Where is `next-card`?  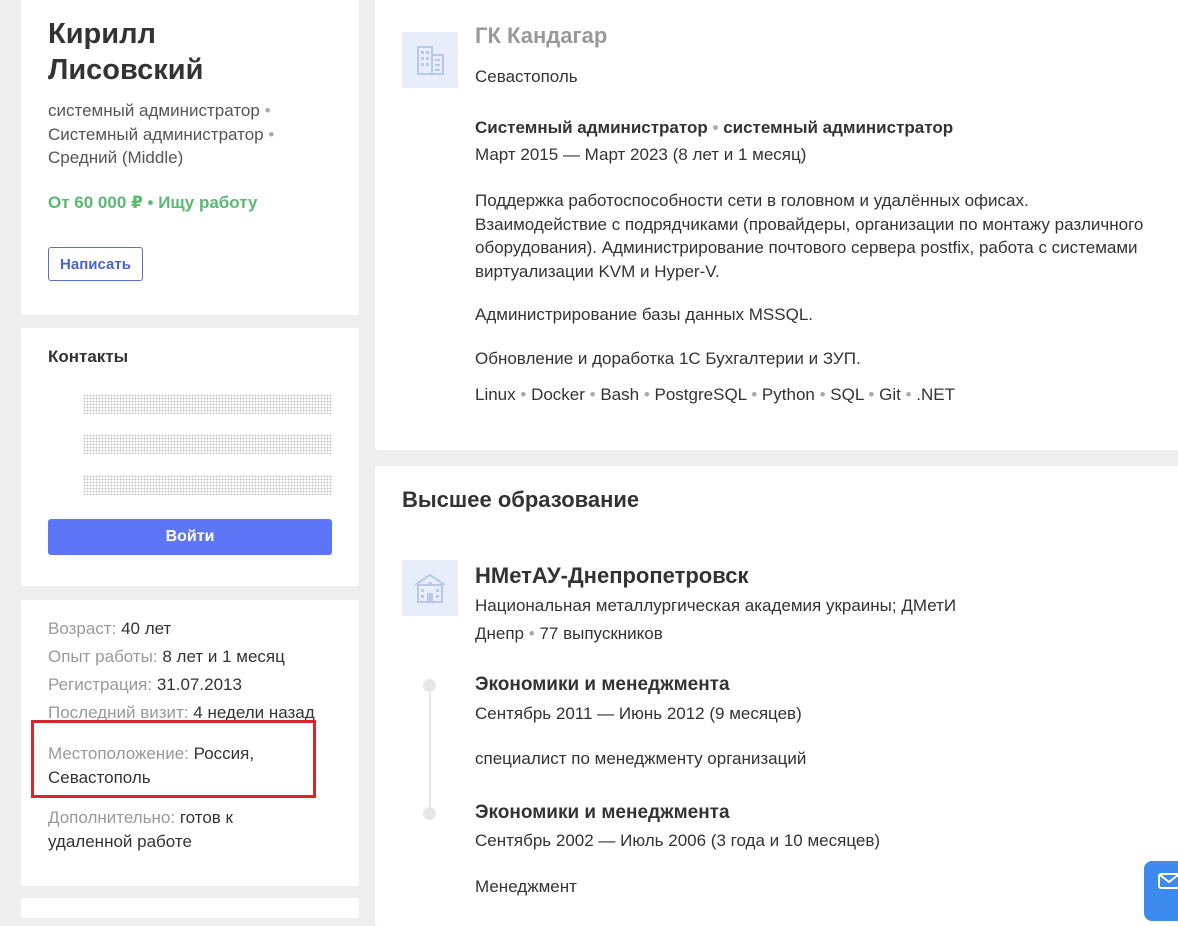 next-card is located at coordinates (190, 908).